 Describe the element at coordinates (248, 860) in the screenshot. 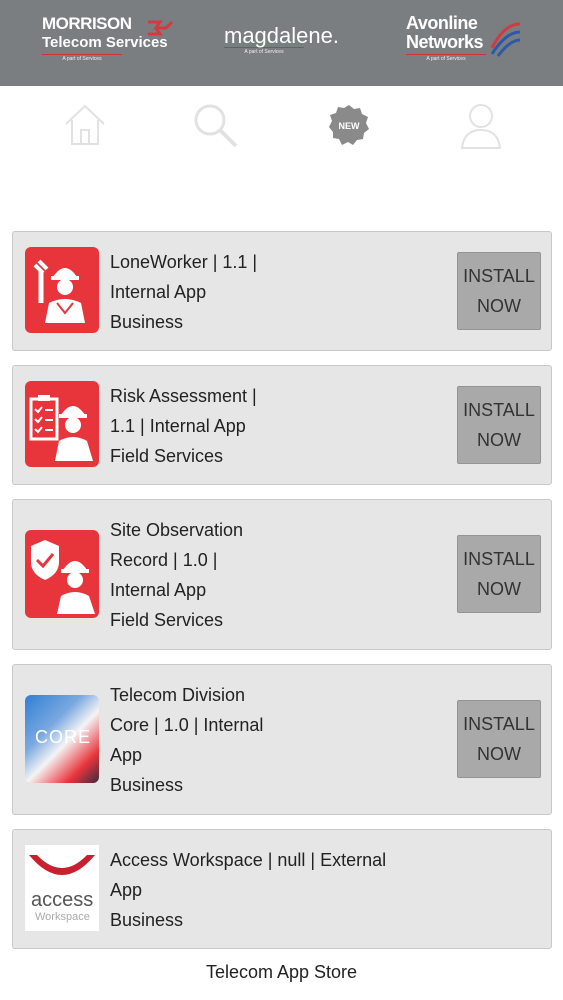

I see `app-title-line: Access Workspace | null | External` at that location.